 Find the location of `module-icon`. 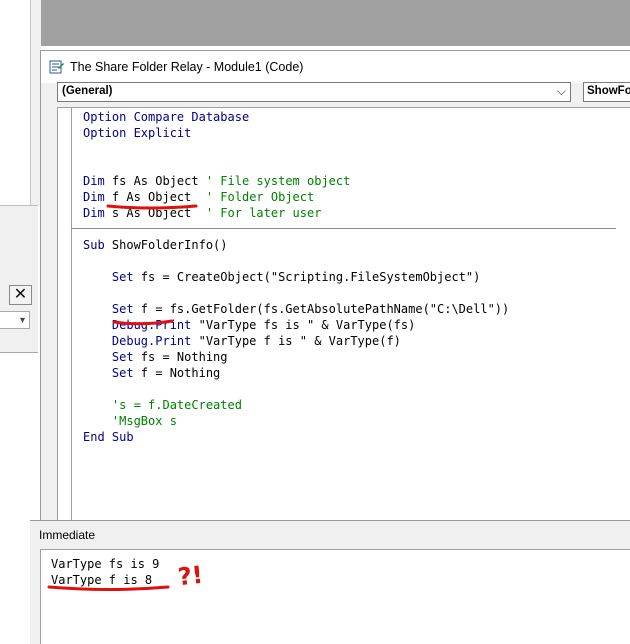

module-icon is located at coordinates (56, 67).